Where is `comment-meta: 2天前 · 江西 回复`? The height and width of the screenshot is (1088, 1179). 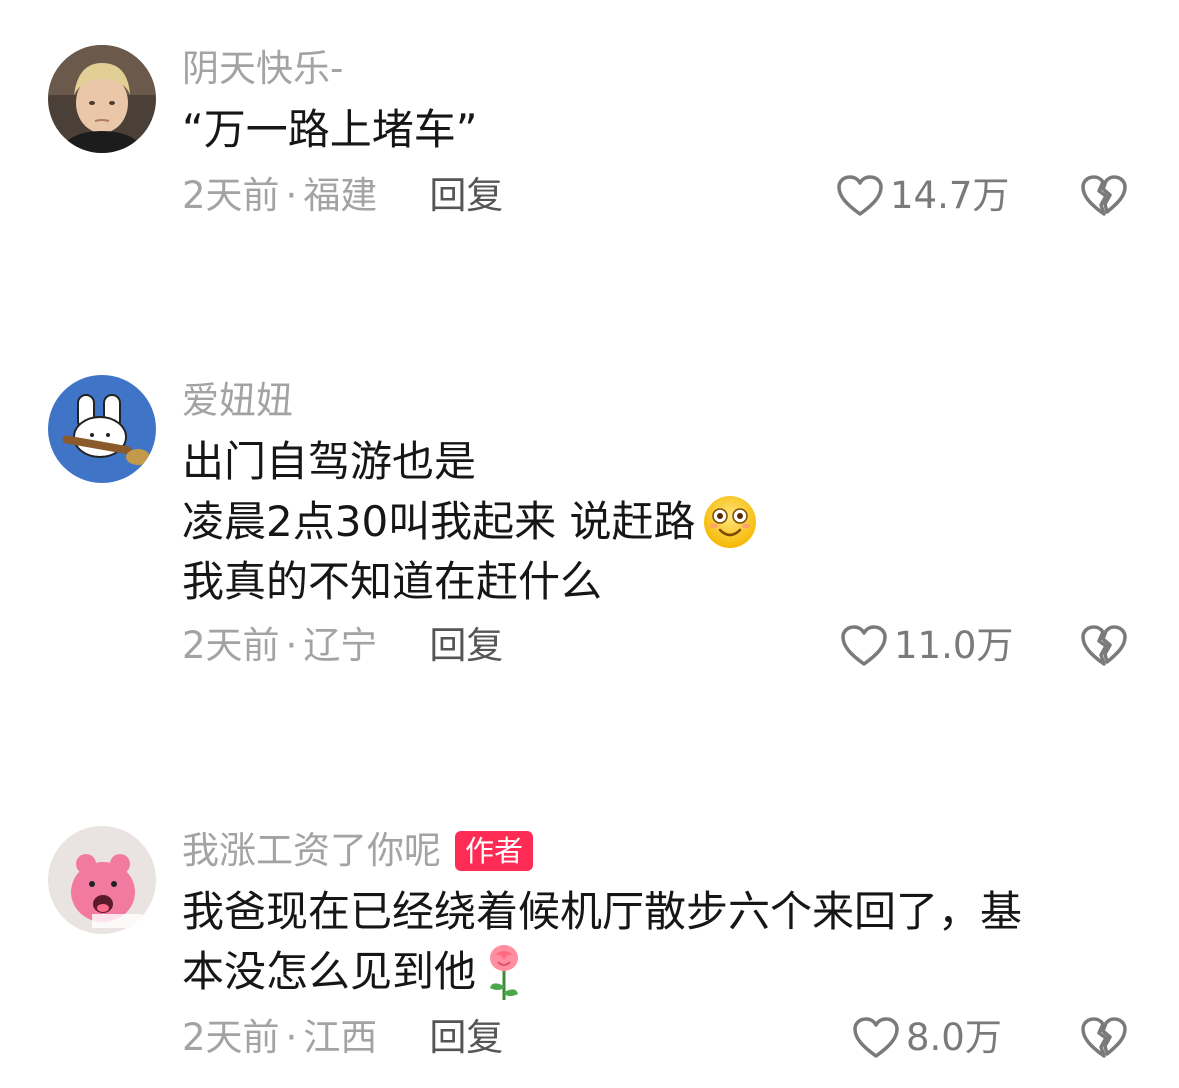
comment-meta: 2天前 · 江西 回复 is located at coordinates (342, 1038).